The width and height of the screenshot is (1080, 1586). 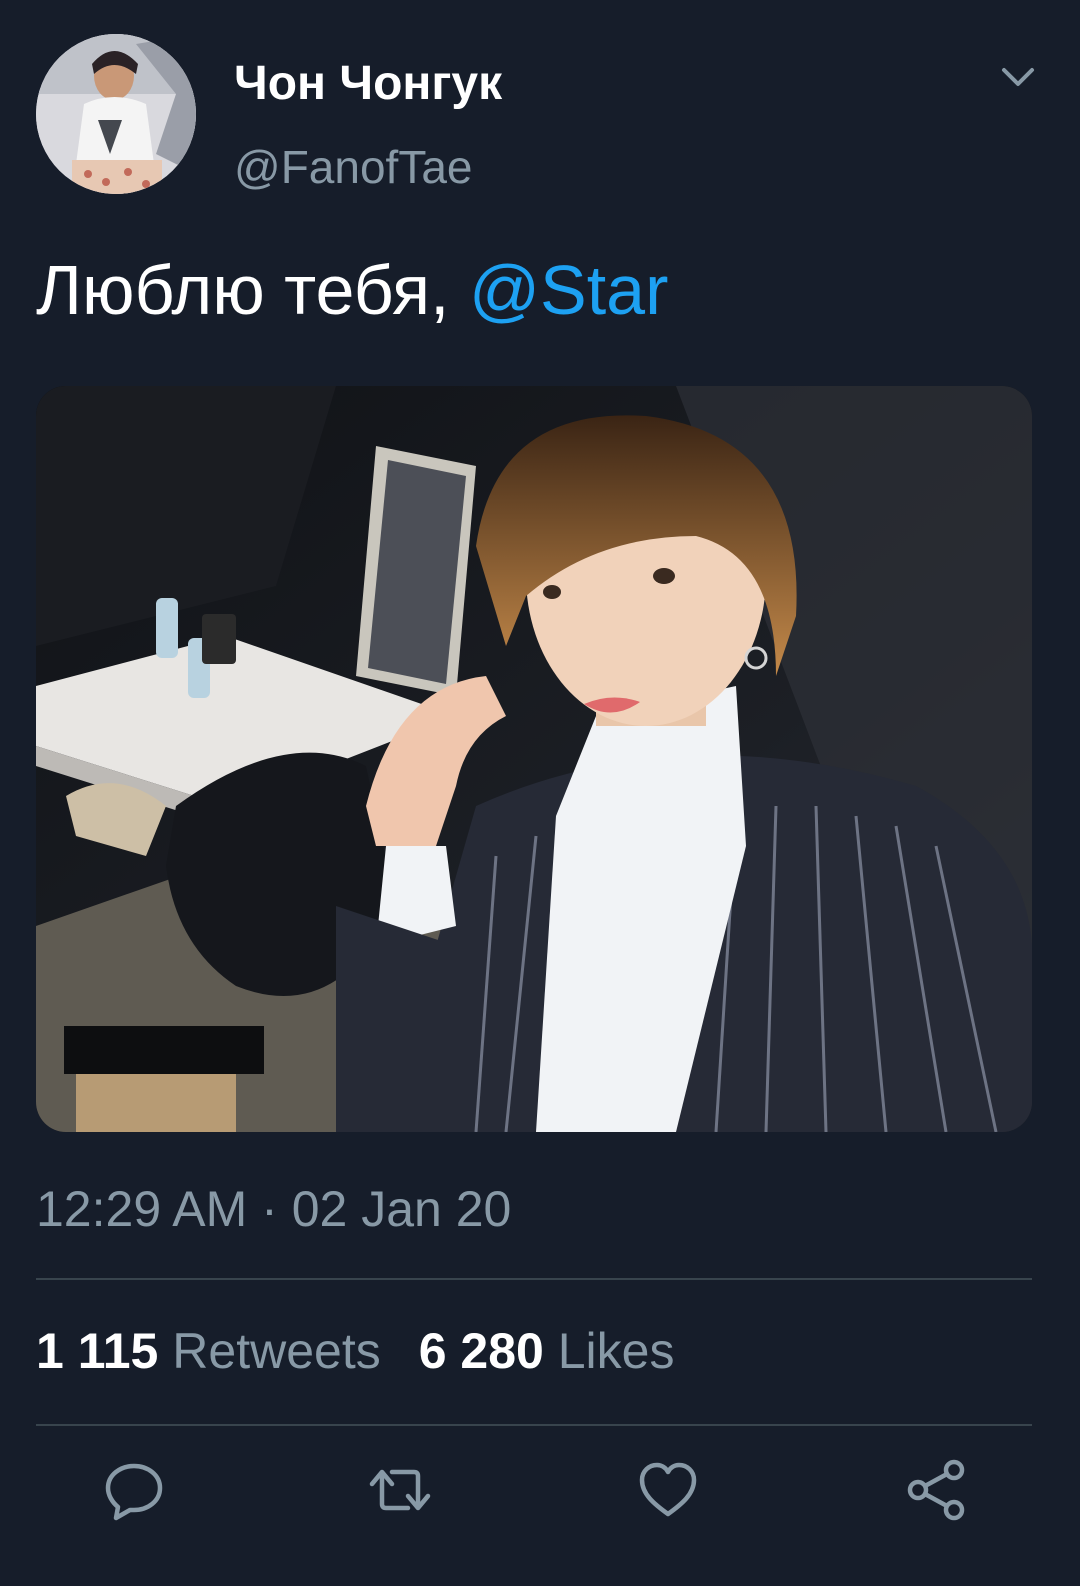 I want to click on tweet-text: Люблю тебя, @Star, so click(x=352, y=290).